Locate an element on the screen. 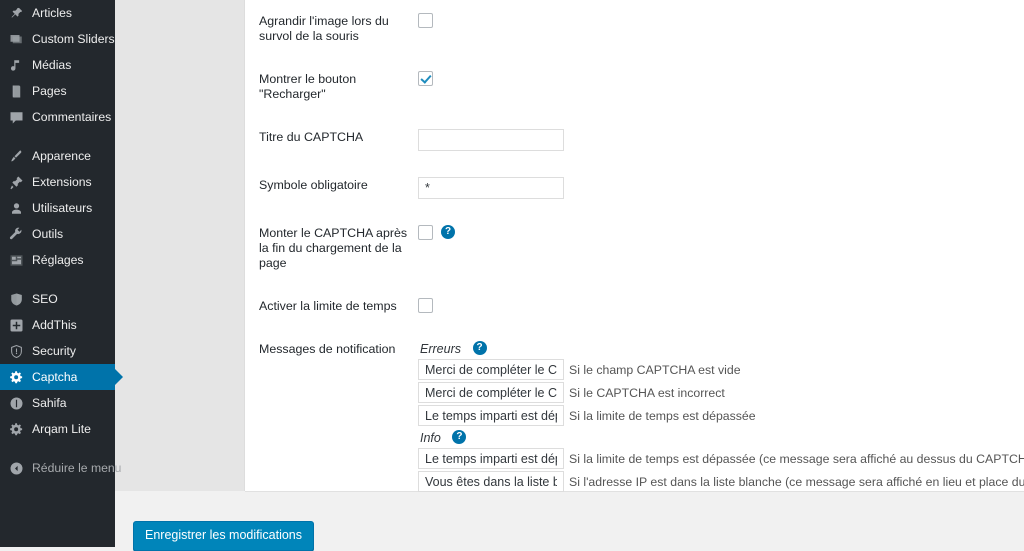 The image size is (1024, 551). message-description: Si le champ CAPTCHA est vide is located at coordinates (655, 369).